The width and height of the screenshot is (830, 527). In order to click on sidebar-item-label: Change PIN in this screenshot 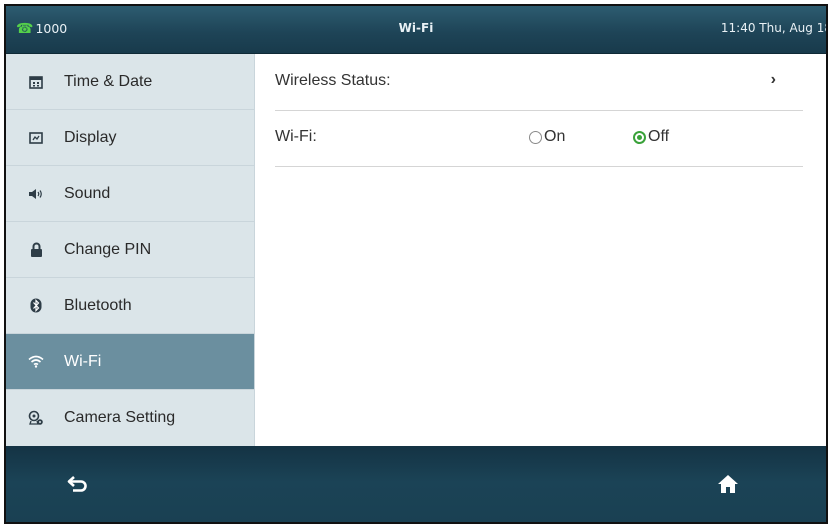, I will do `click(108, 249)`.